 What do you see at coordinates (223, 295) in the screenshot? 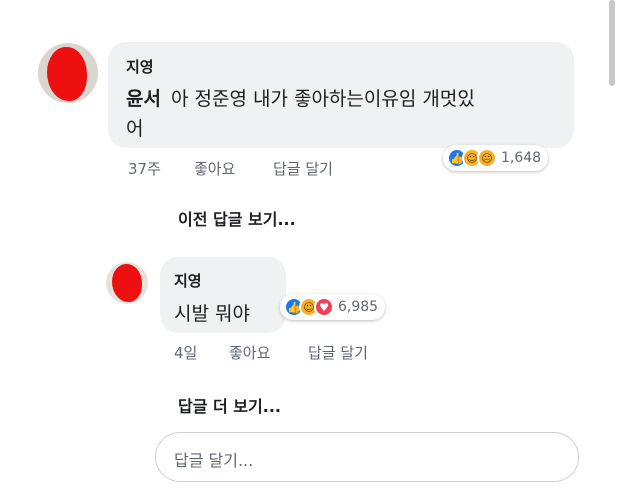
I see `reply-bubble: 지영 시발 뭐야` at bounding box center [223, 295].